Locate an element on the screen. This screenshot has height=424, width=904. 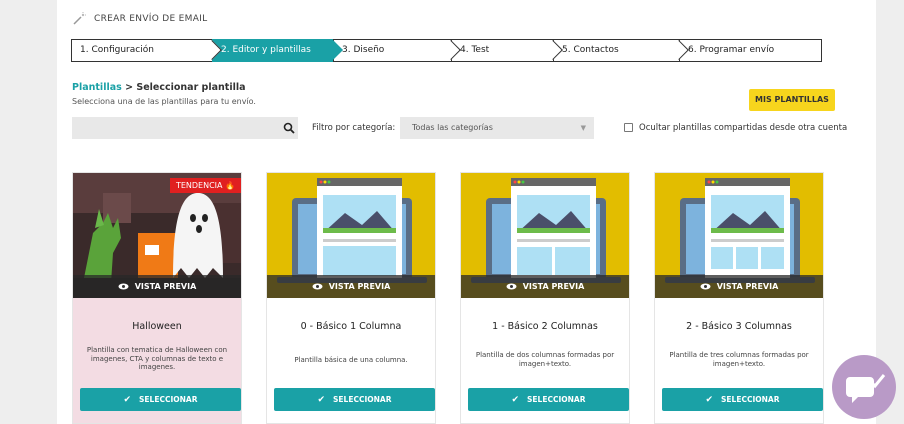
filter-label: Filtro por categoría: is located at coordinates (354, 128).